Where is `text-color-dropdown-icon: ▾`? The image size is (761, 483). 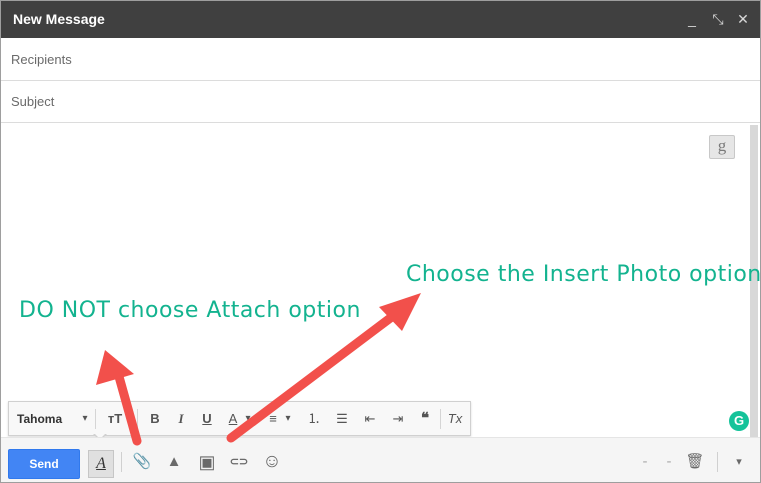
text-color-dropdown-icon: ▾ is located at coordinates (248, 419).